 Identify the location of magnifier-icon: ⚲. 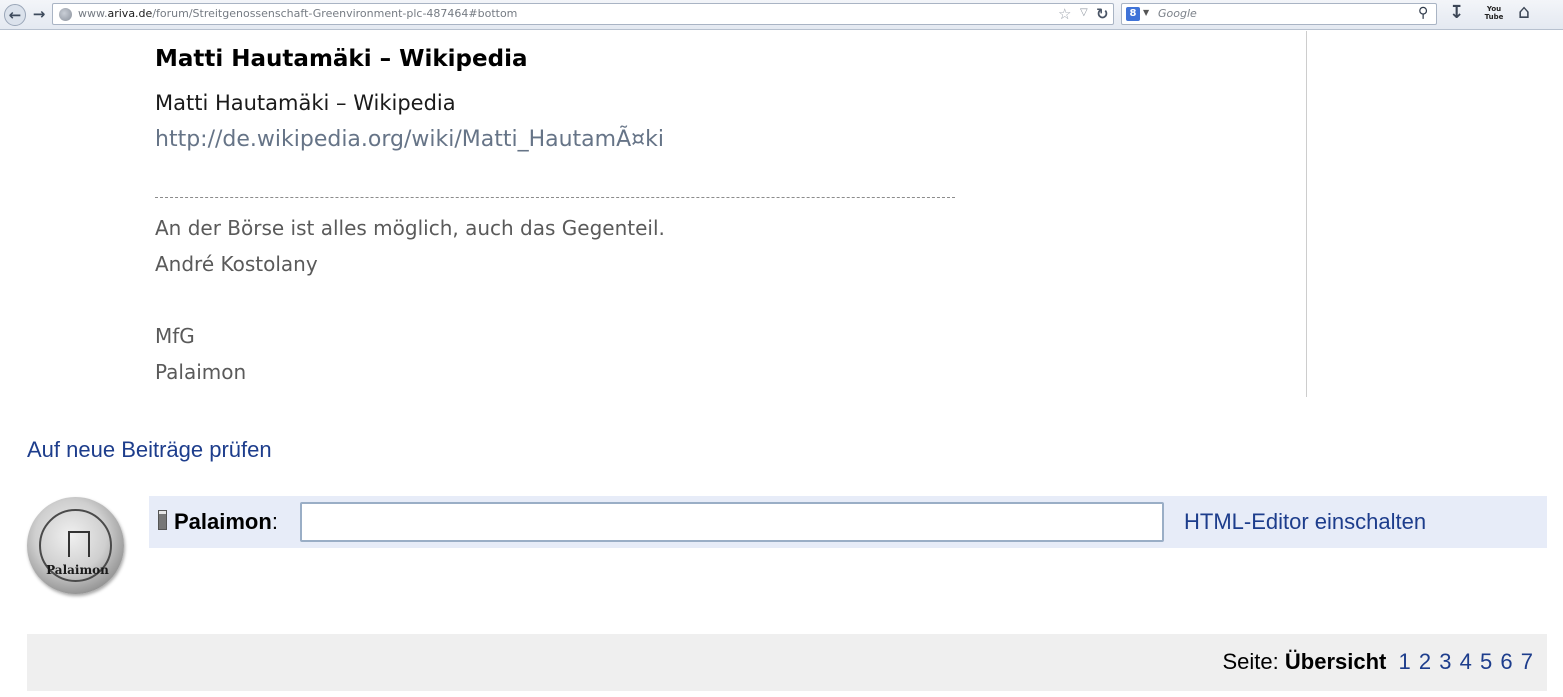
(1423, 13).